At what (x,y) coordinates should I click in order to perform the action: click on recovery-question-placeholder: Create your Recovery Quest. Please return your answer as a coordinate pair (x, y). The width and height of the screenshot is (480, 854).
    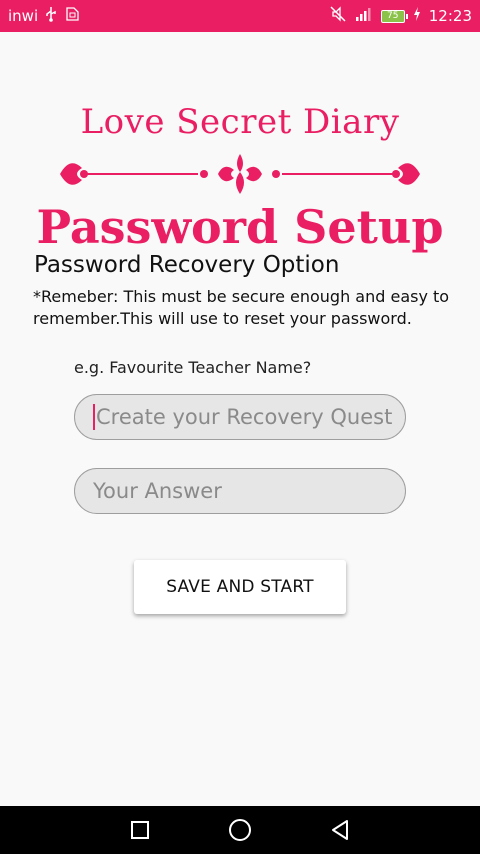
    Looking at the image, I should click on (244, 417).